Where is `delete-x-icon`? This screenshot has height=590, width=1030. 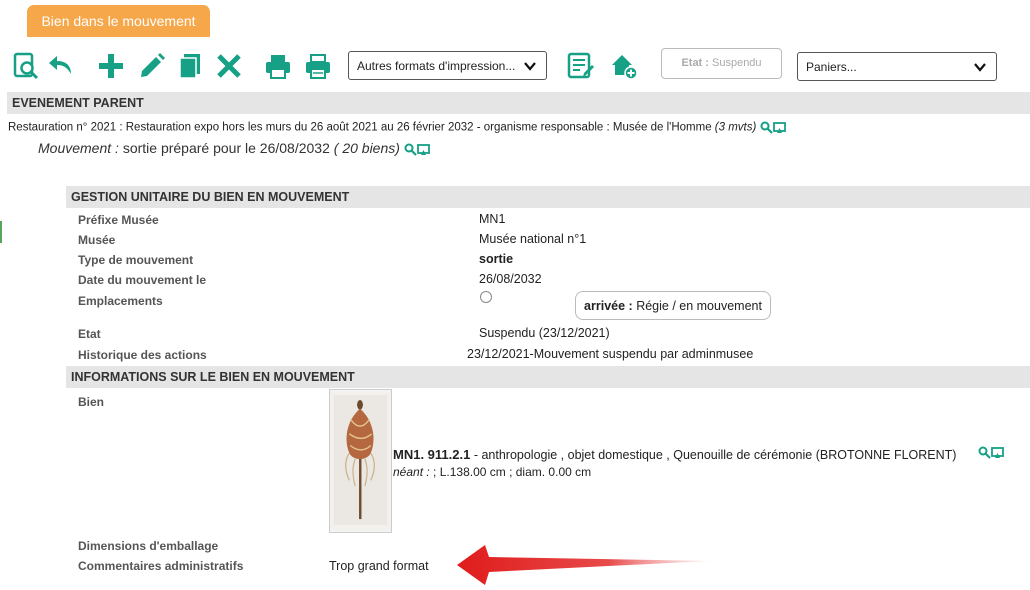
delete-x-icon is located at coordinates (229, 66).